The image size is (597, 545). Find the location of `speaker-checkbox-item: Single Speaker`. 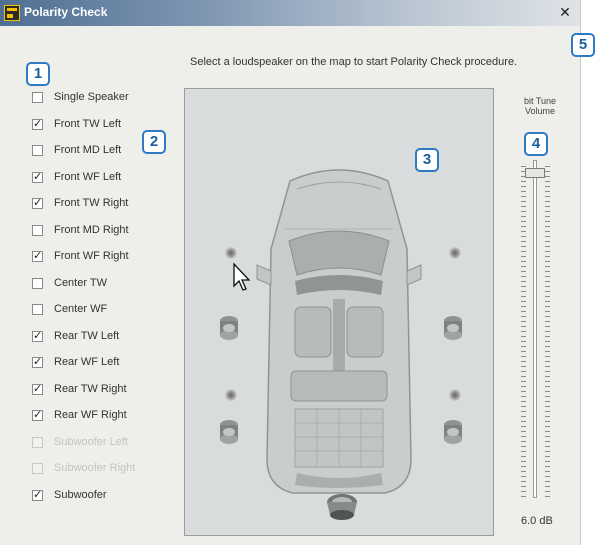

speaker-checkbox-item: Single Speaker is located at coordinates (102, 98).